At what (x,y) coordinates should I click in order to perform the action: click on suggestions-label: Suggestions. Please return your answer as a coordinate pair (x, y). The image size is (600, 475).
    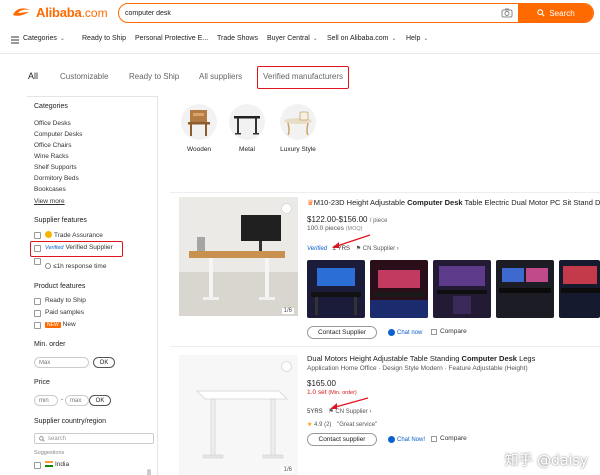
    Looking at the image, I should click on (49, 453).